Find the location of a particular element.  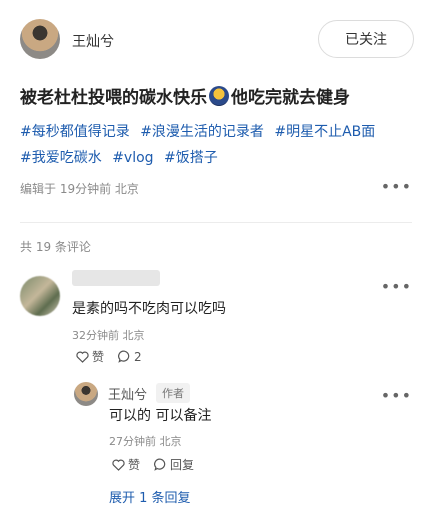

badge-emoji-icon is located at coordinates (219, 96).